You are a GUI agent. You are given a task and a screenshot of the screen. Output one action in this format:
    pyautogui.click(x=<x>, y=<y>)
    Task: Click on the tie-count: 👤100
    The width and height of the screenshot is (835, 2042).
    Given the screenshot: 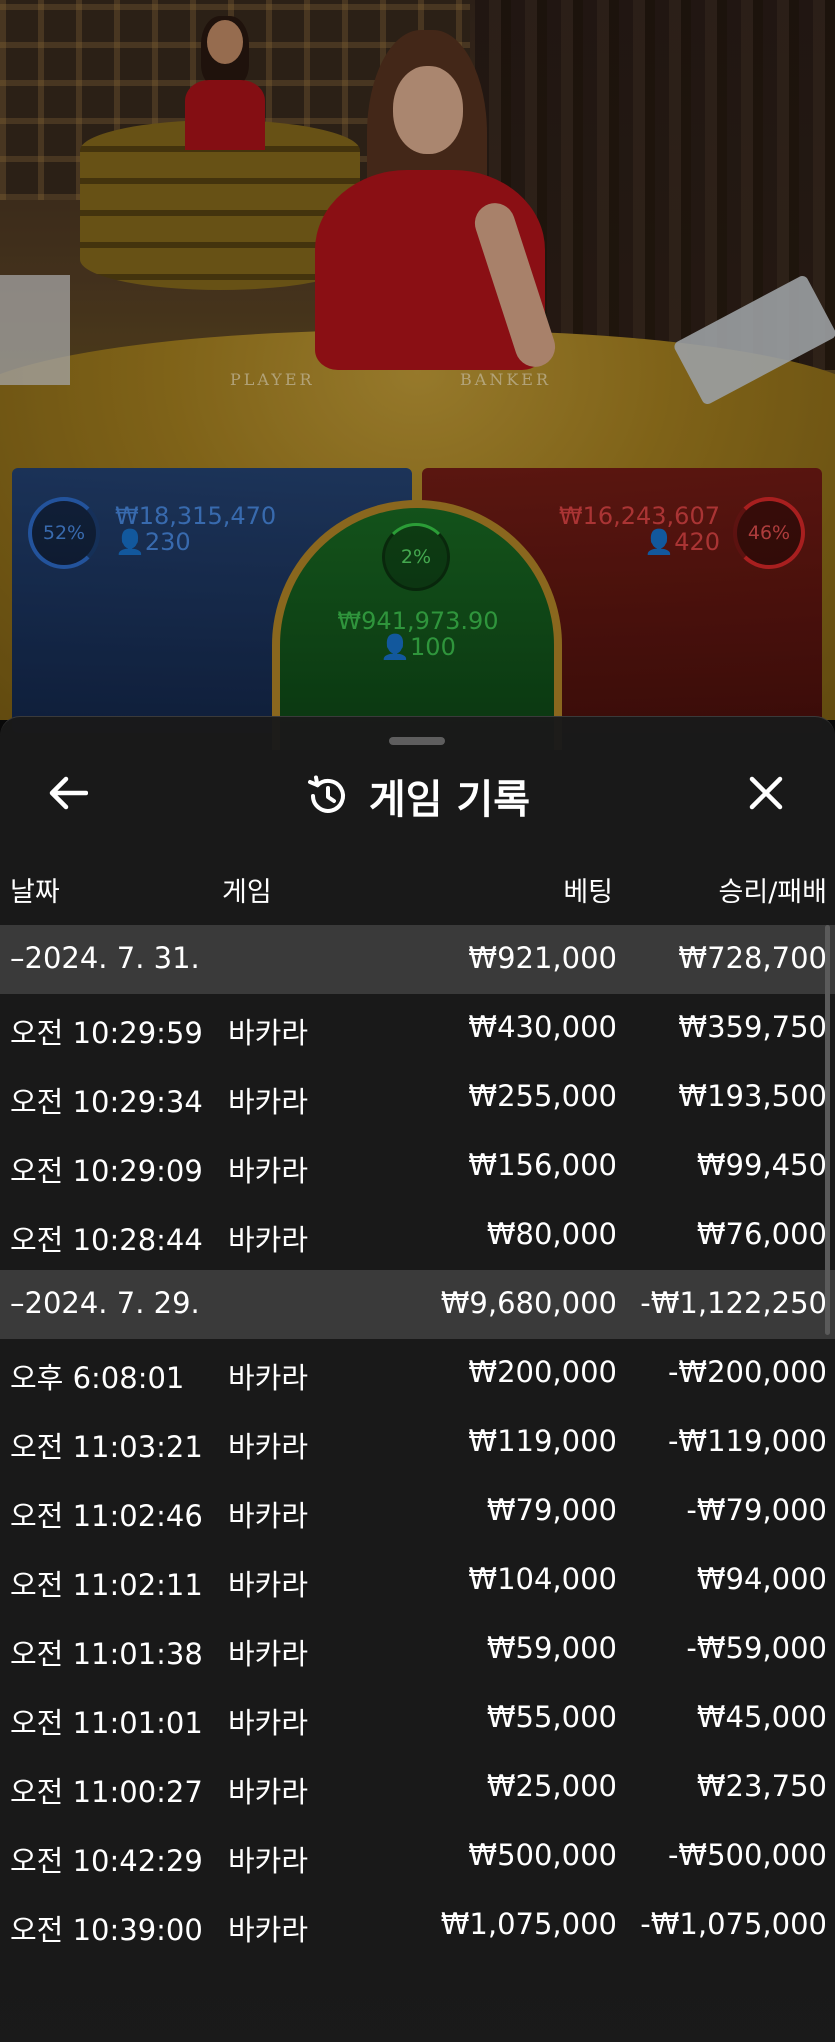 What is the action you would take?
    pyautogui.click(x=418, y=647)
    